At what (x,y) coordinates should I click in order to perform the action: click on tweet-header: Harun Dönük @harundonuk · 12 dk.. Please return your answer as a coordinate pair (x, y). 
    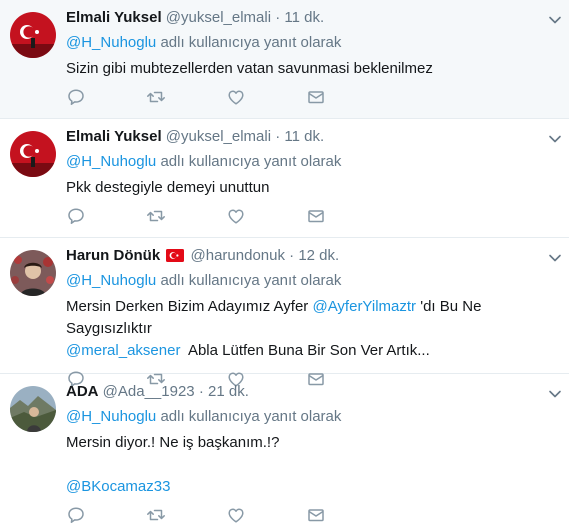
    Looking at the image, I should click on (312, 256).